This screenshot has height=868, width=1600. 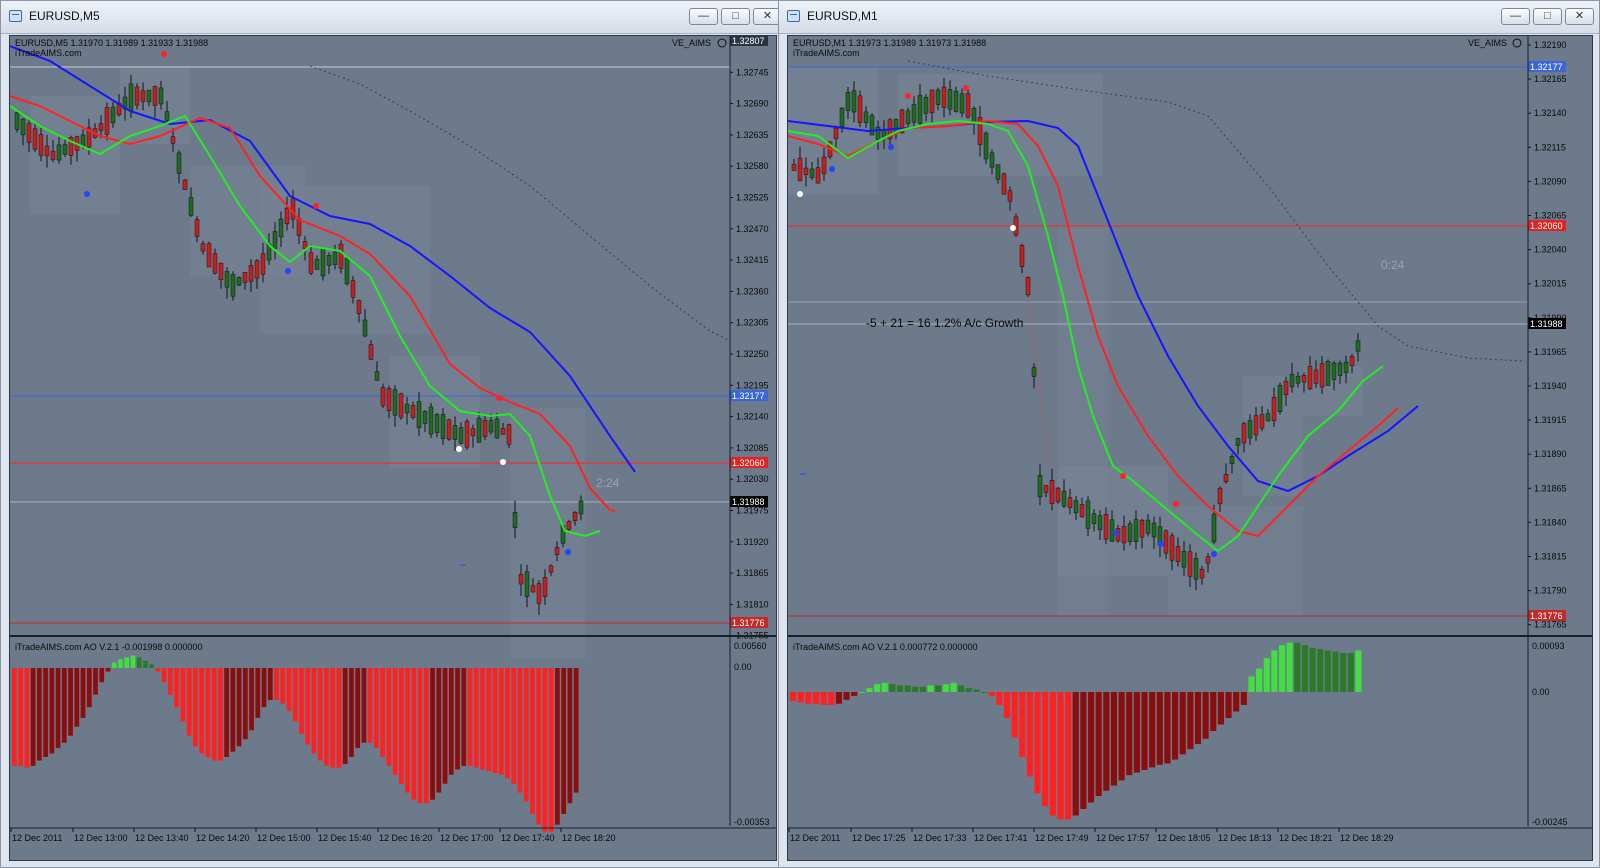 I want to click on time-tick-label: 12 Dec 17:41, so click(x=1001, y=838).